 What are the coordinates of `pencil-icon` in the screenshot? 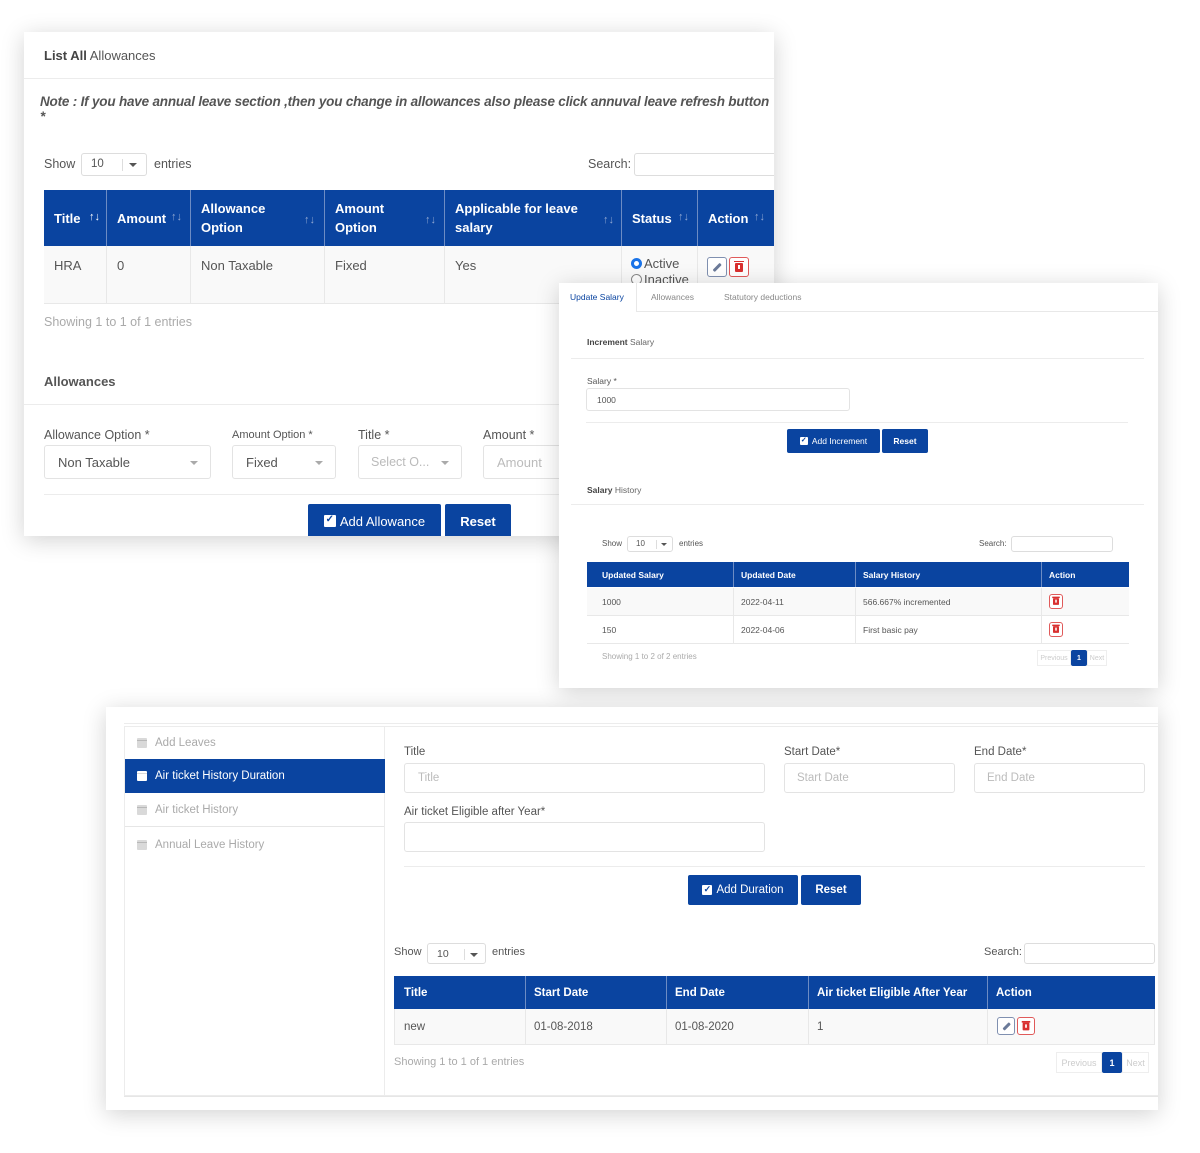 It's located at (717, 267).